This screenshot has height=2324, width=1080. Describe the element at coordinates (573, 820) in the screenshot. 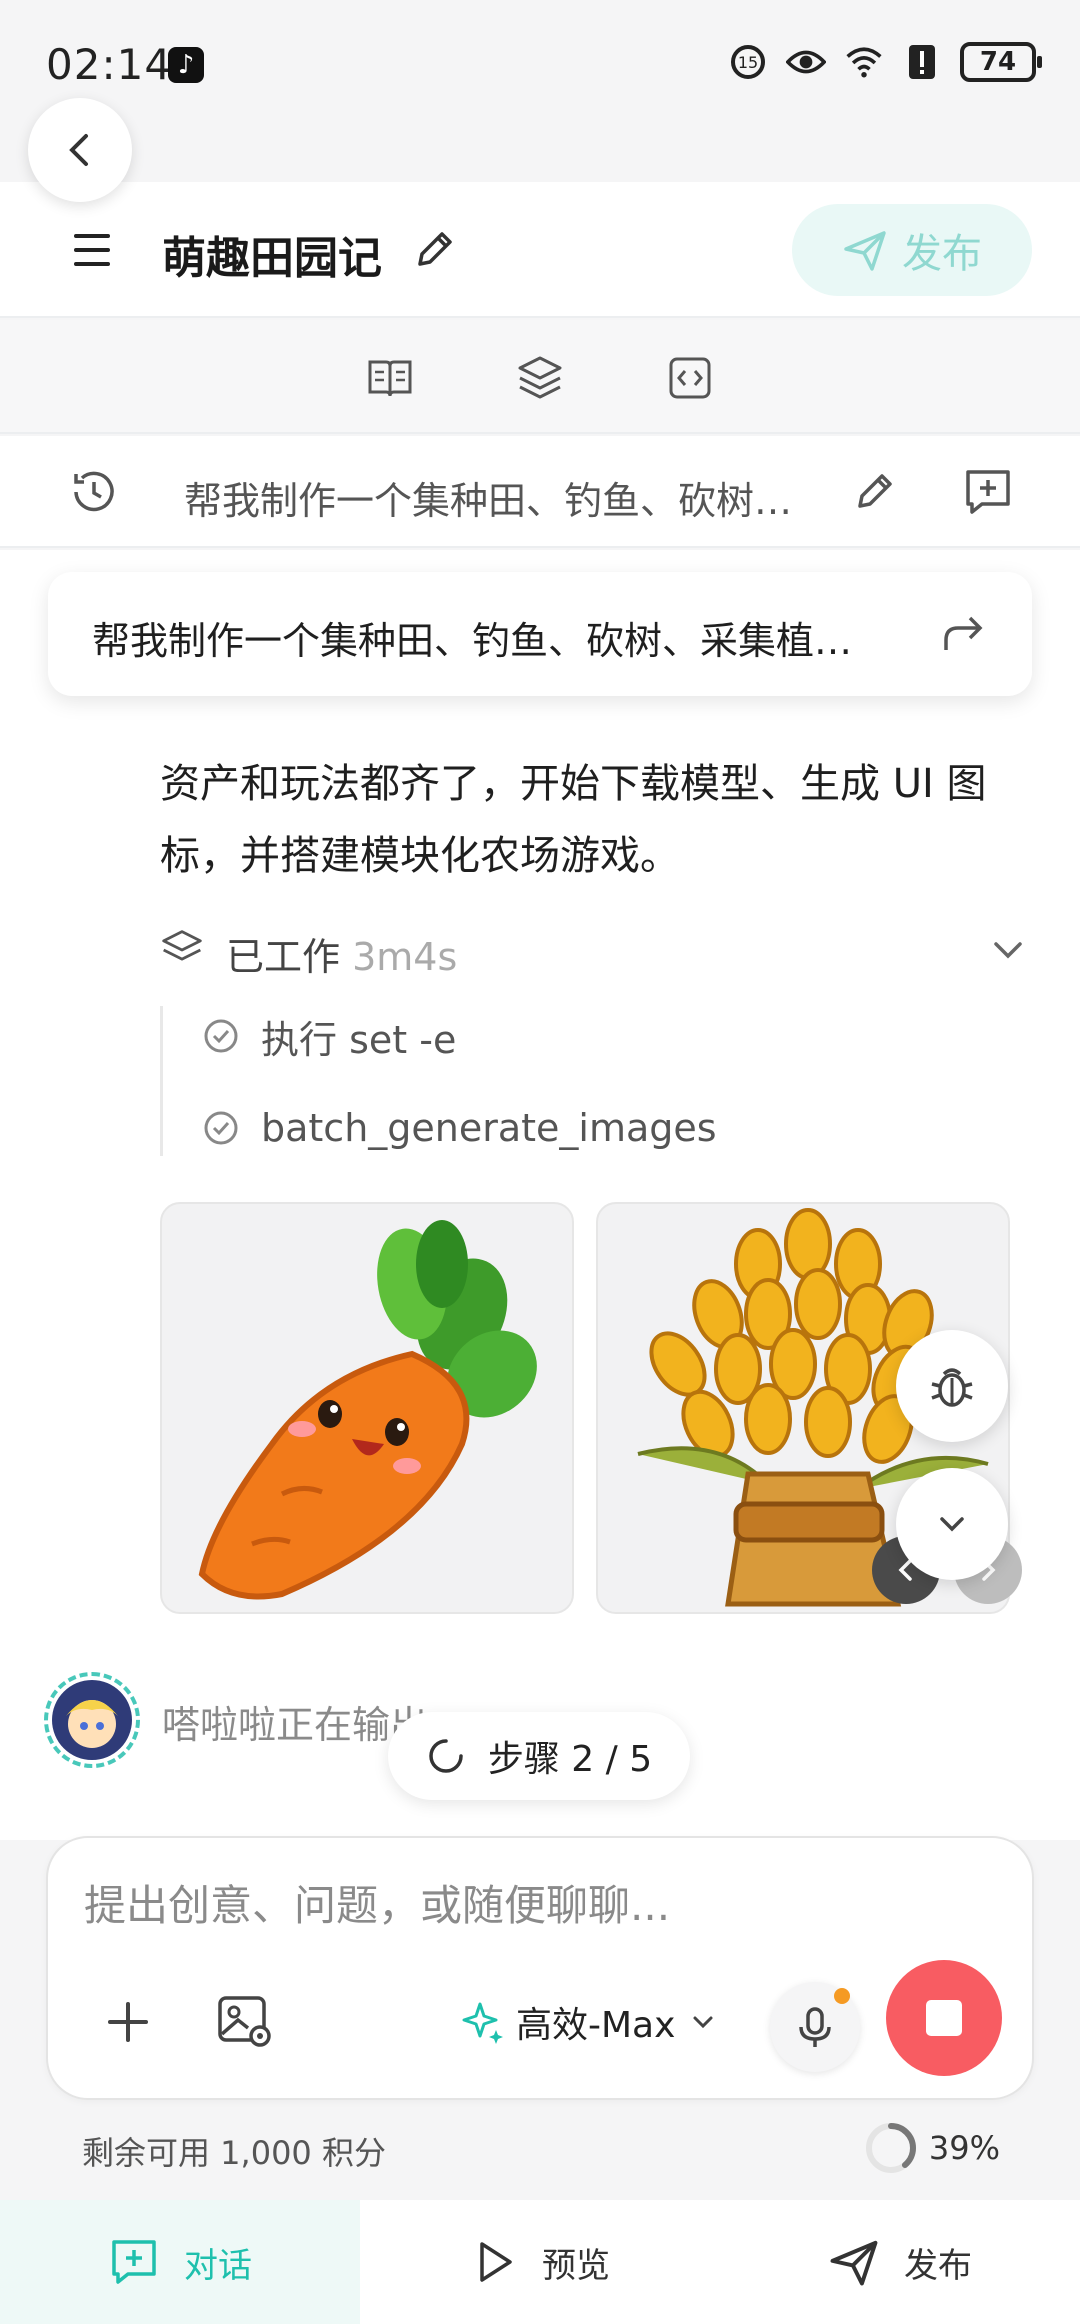

I see `assistant-message: 资产和玩法都齐了，开始下载模型、生成 UI 图标，并搭建模块化农场游戏。` at that location.